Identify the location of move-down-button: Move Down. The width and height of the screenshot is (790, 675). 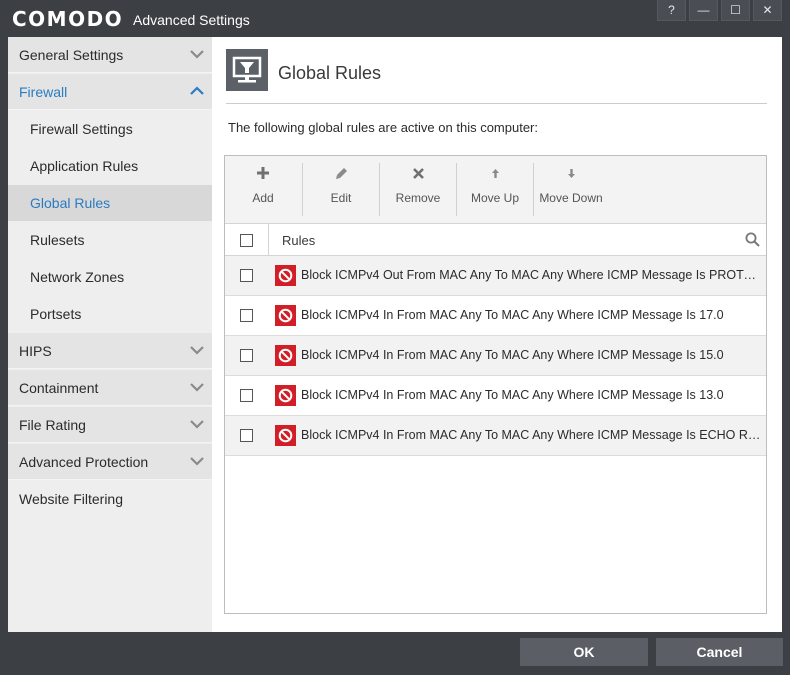
(571, 189).